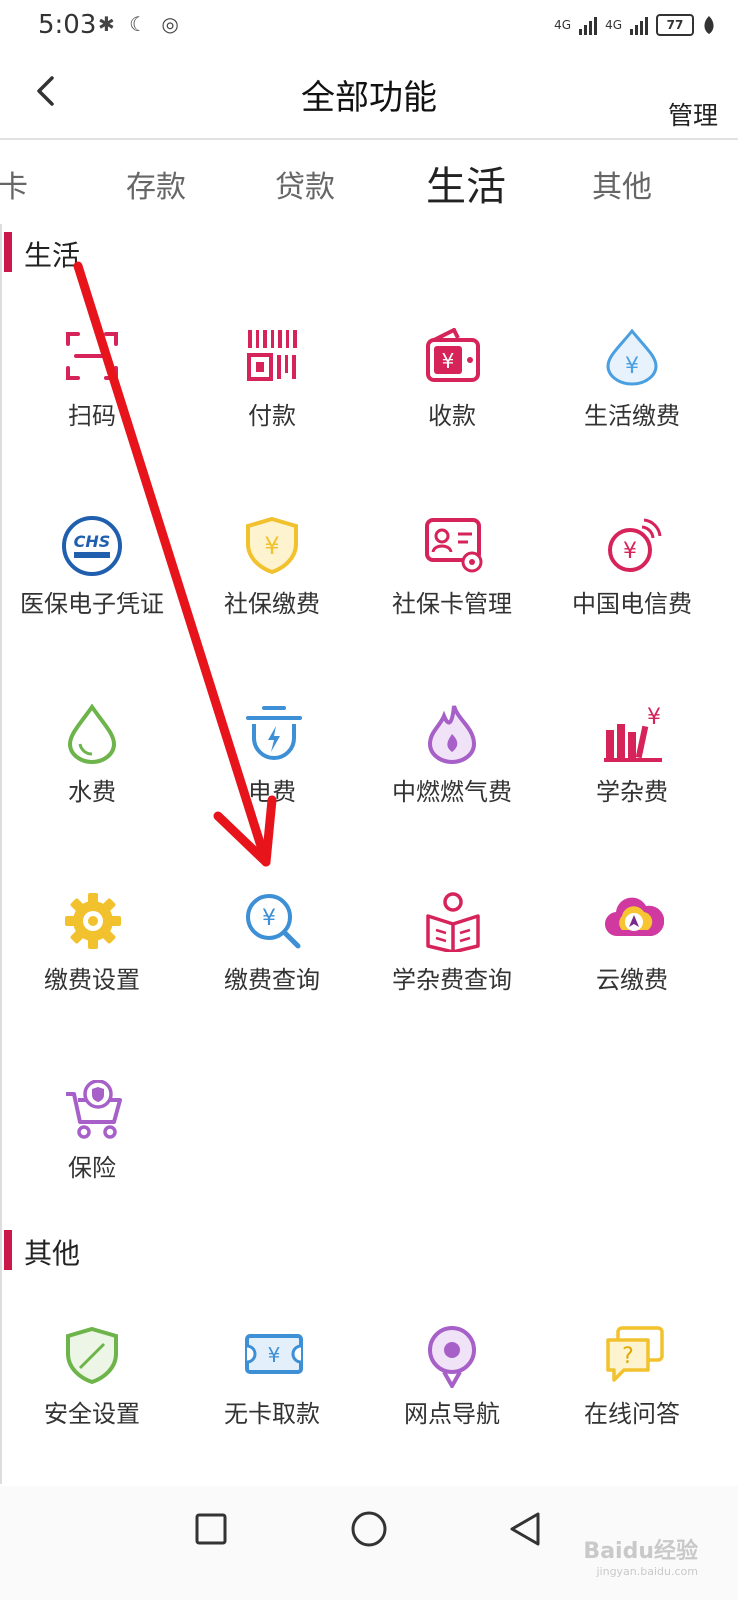 This screenshot has width=738, height=1600. I want to click on watermark-text: Baidu经验, so click(640, 1551).